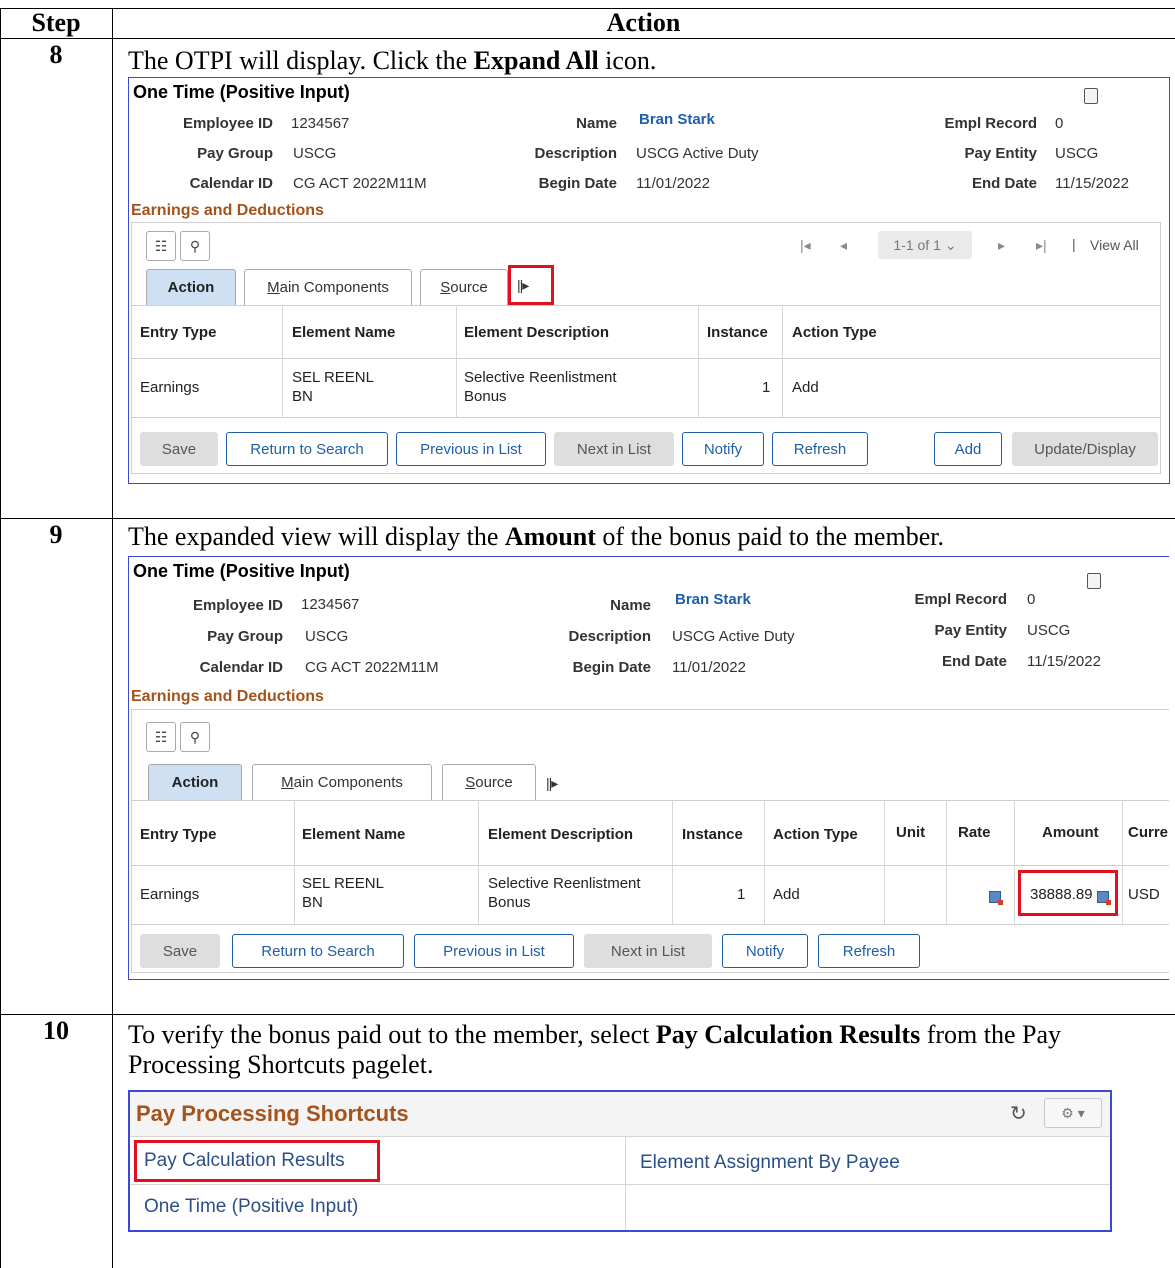  What do you see at coordinates (540, 387) in the screenshot?
I see `row-element-description: Selective Reenlistment Bonus` at bounding box center [540, 387].